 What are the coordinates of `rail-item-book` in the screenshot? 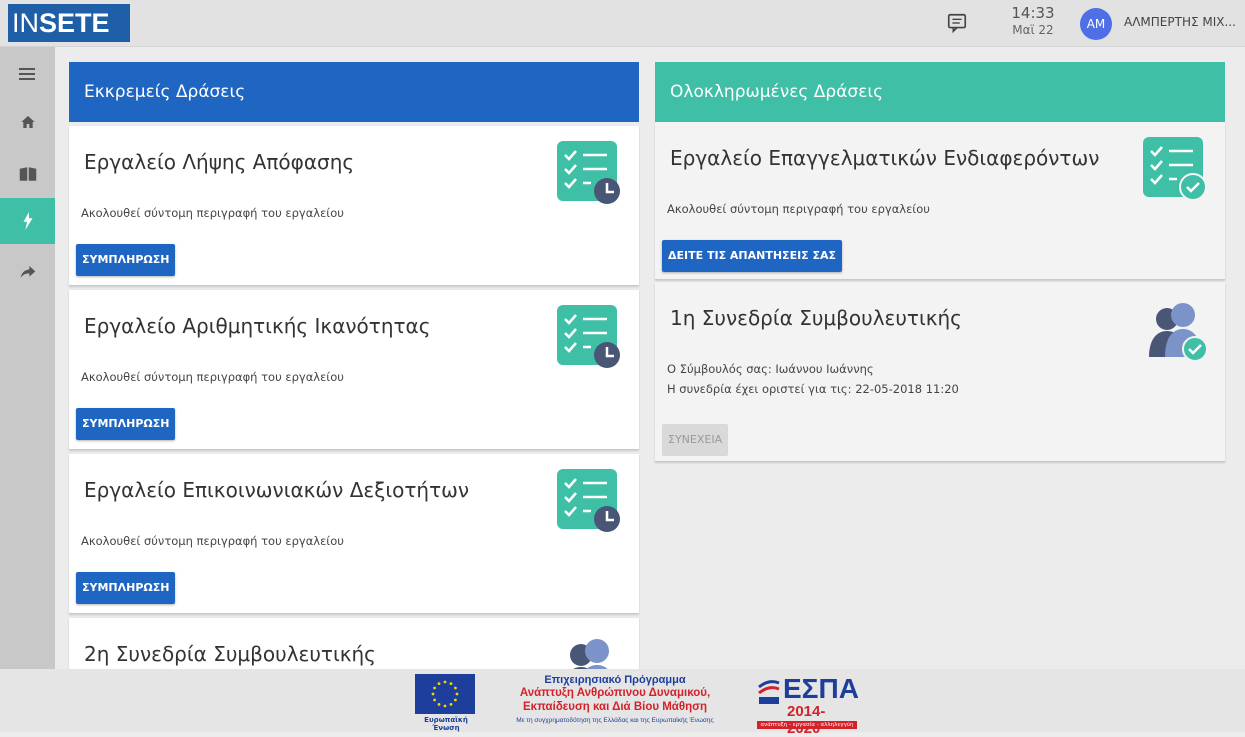 It's located at (27, 174).